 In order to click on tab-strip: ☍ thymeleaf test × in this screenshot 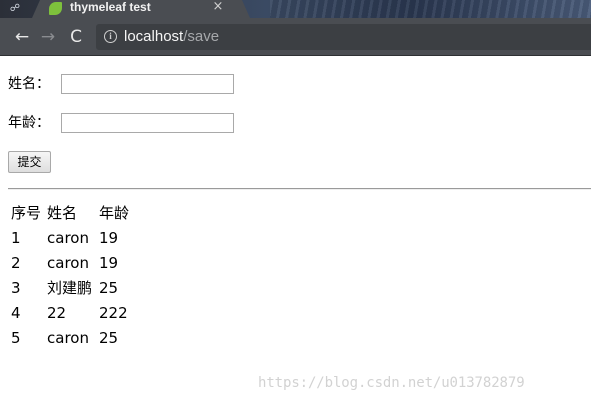, I will do `click(295, 9)`.